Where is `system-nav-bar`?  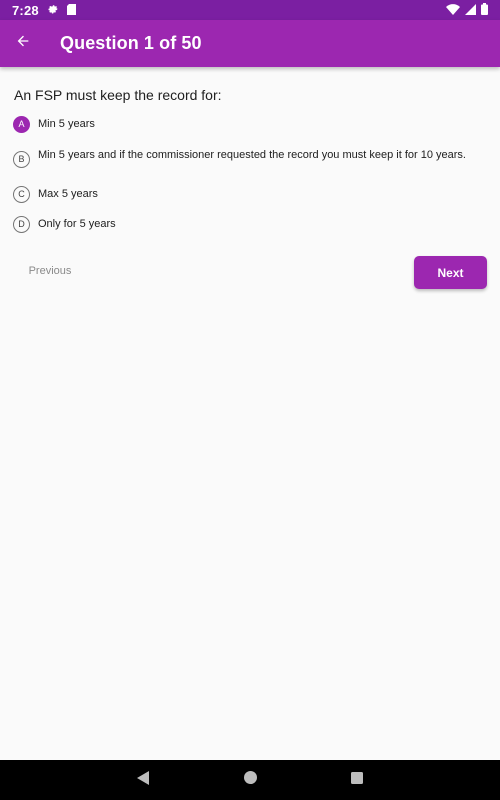 system-nav-bar is located at coordinates (250, 780).